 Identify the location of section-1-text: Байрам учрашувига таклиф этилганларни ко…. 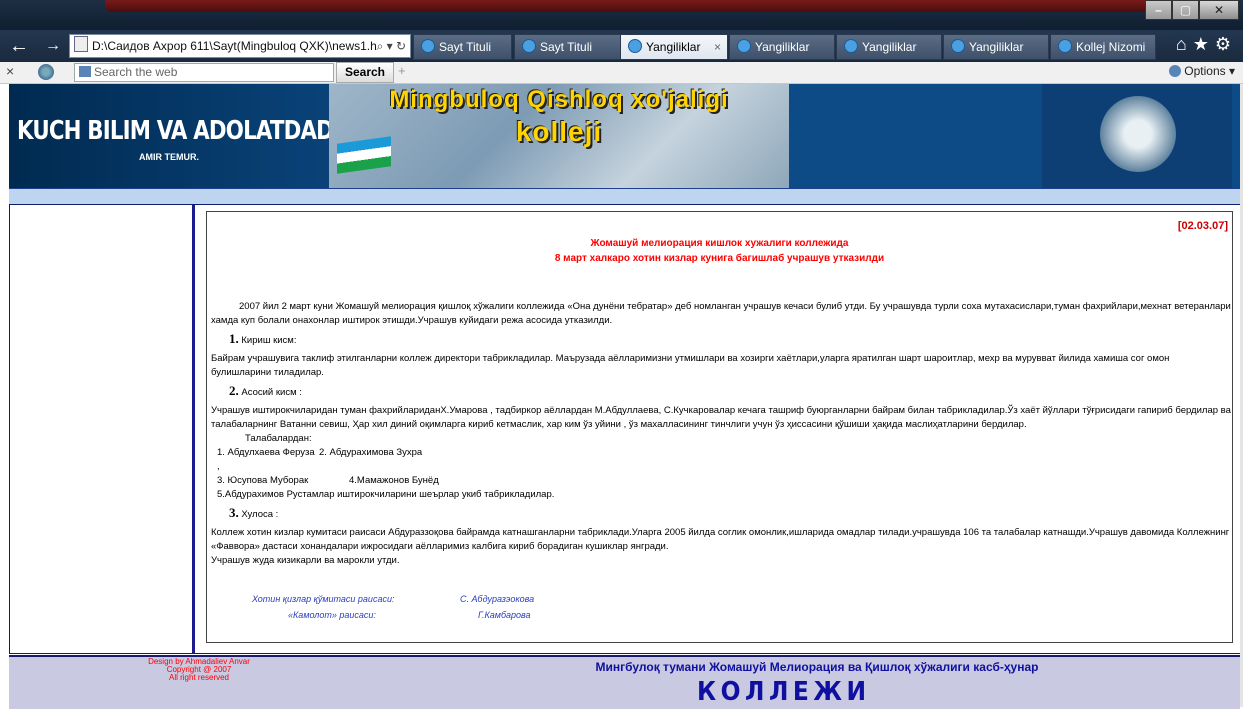
(690, 365).